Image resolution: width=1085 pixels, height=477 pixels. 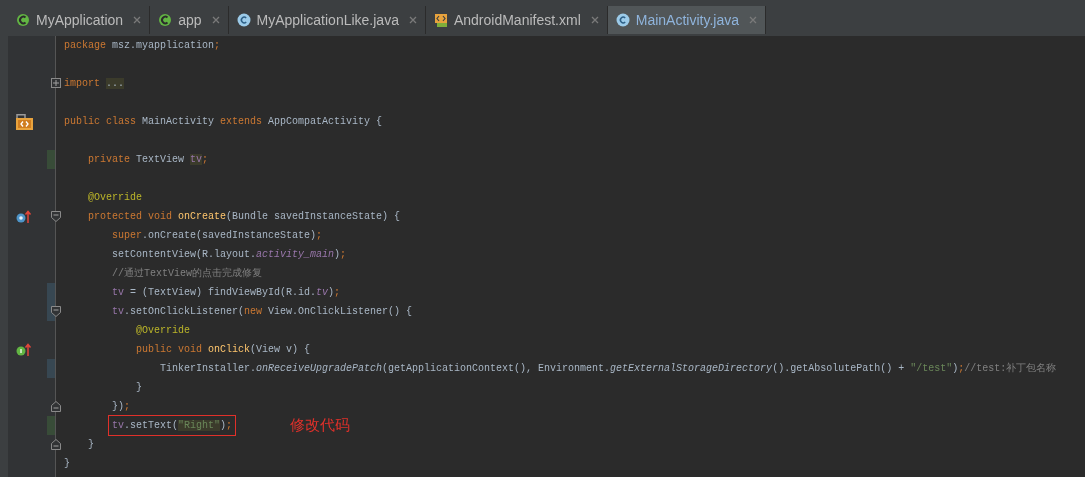 I want to click on implement-method-icon, so click(x=24, y=349).